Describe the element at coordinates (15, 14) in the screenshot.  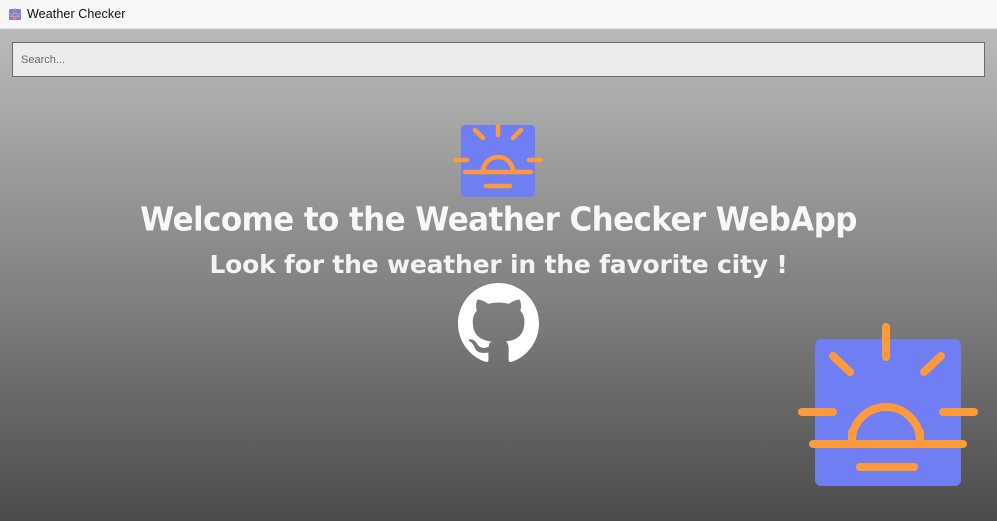
I see `sun-logo-icon` at that location.